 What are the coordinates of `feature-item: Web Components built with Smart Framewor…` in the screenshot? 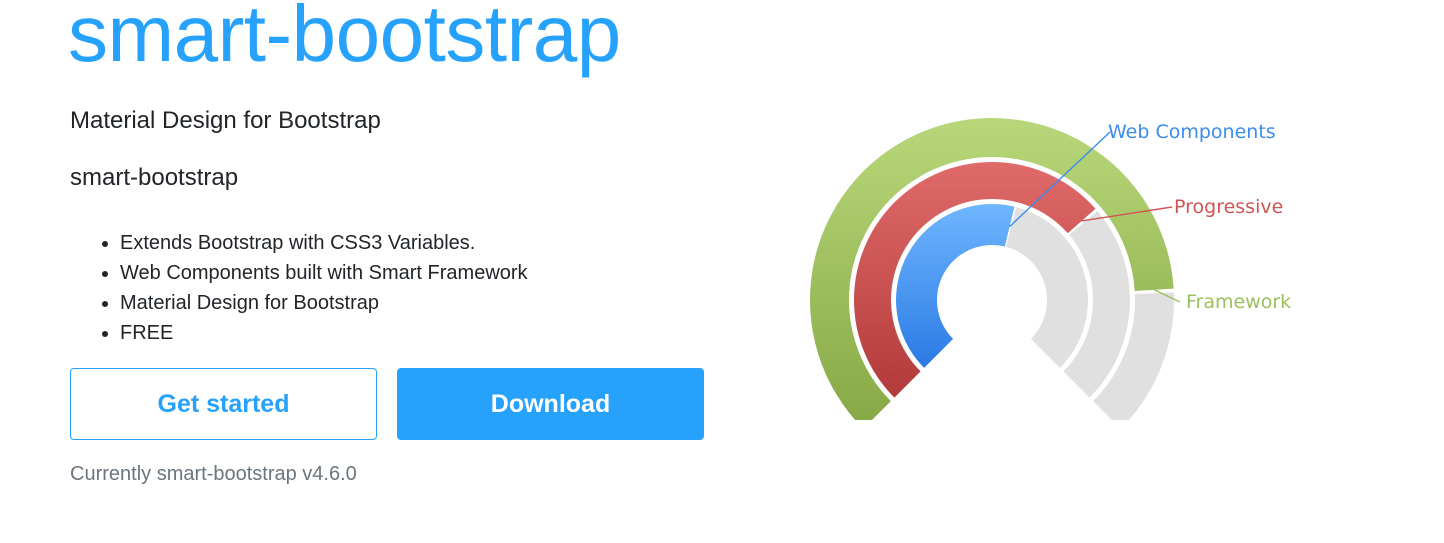 It's located at (324, 273).